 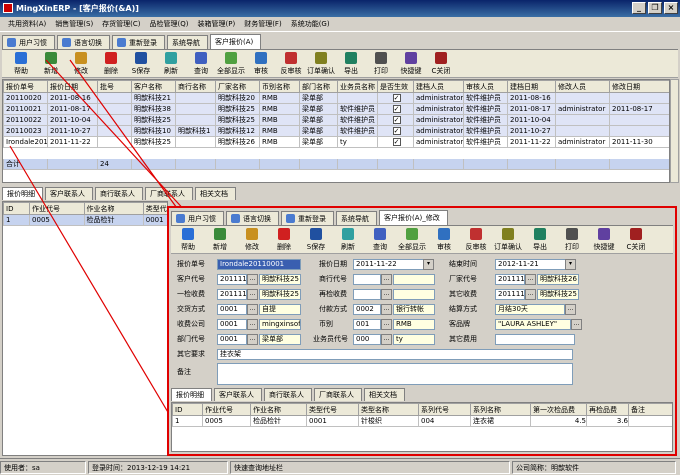 I want to click on overlay-approve-button: 审核, so click(x=444, y=239).